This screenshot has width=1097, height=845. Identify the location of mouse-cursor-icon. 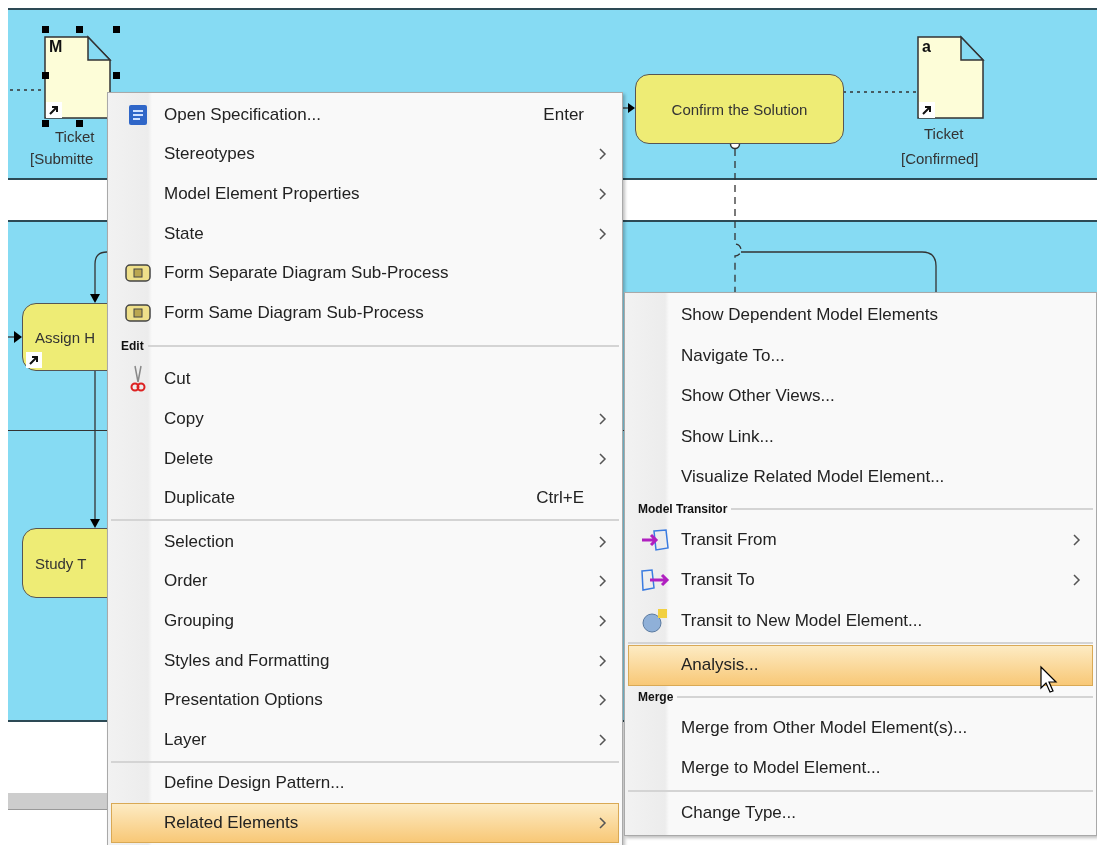
(1049, 680).